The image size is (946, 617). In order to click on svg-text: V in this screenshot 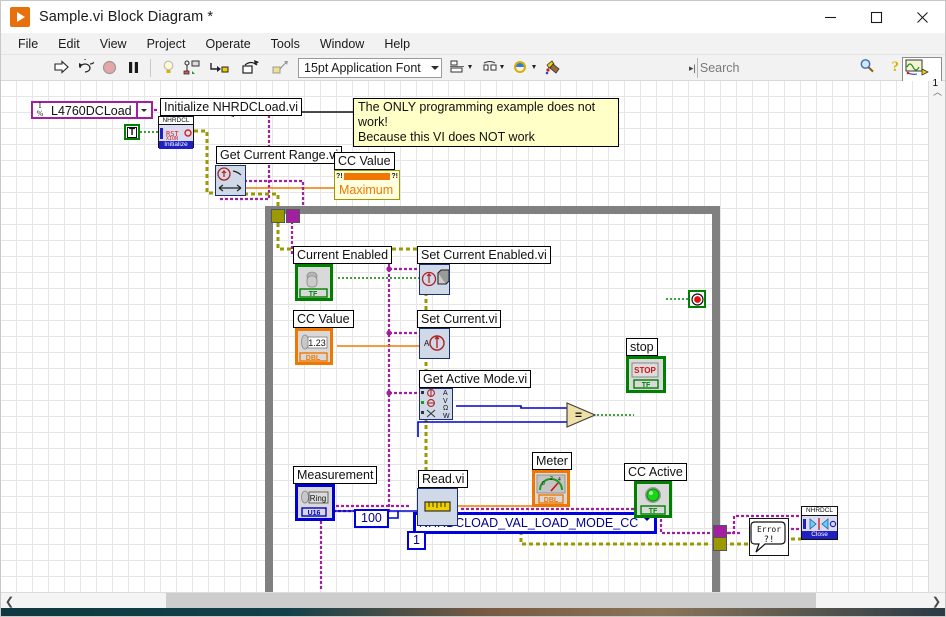, I will do `click(445, 401)`.